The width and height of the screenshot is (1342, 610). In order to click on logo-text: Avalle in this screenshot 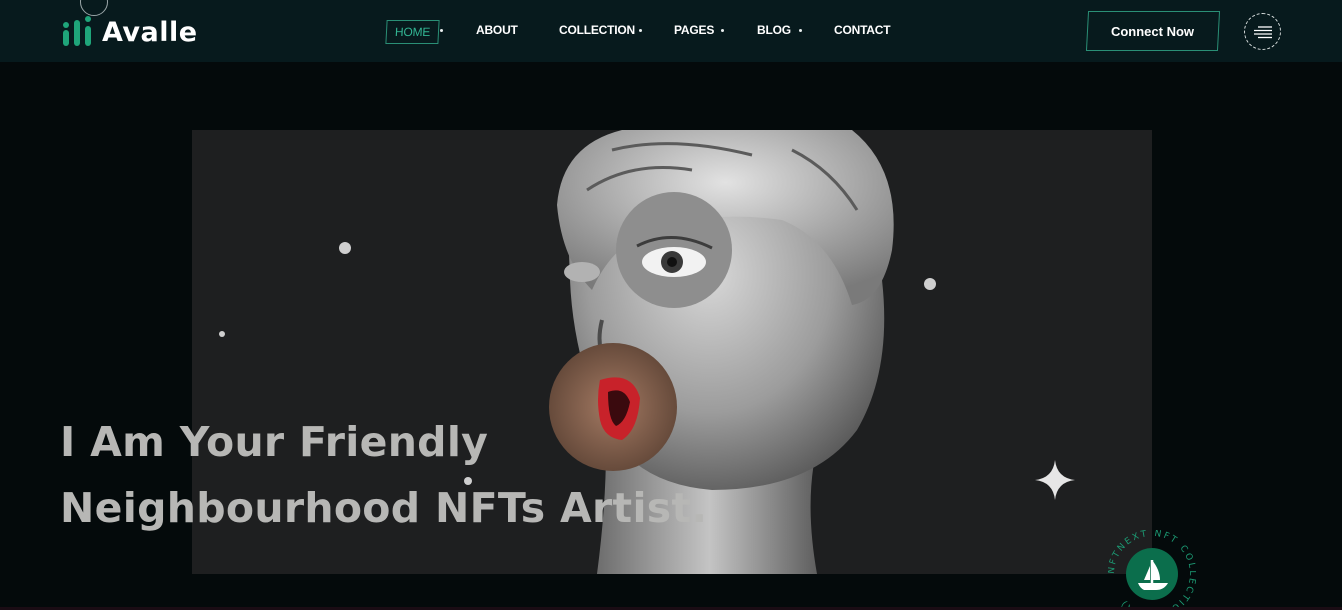, I will do `click(150, 32)`.